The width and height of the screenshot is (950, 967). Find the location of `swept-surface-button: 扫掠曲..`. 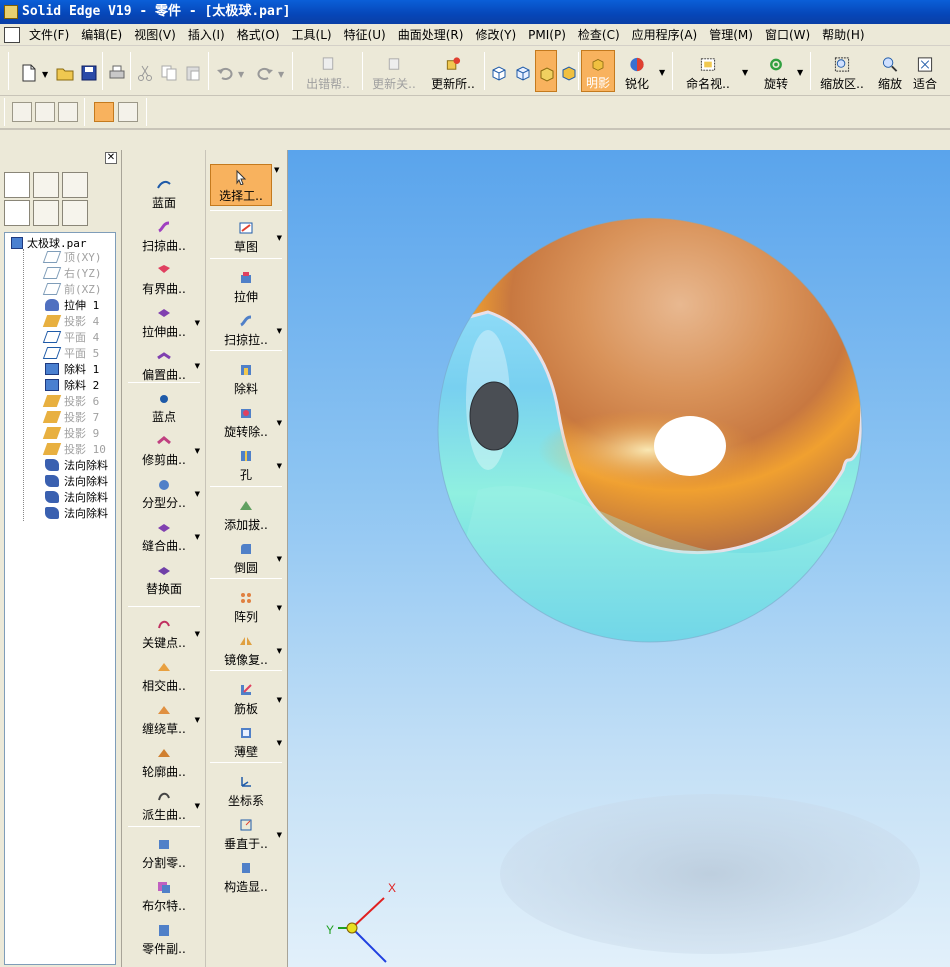

swept-surface-button: 扫掠曲.. is located at coordinates (164, 236).